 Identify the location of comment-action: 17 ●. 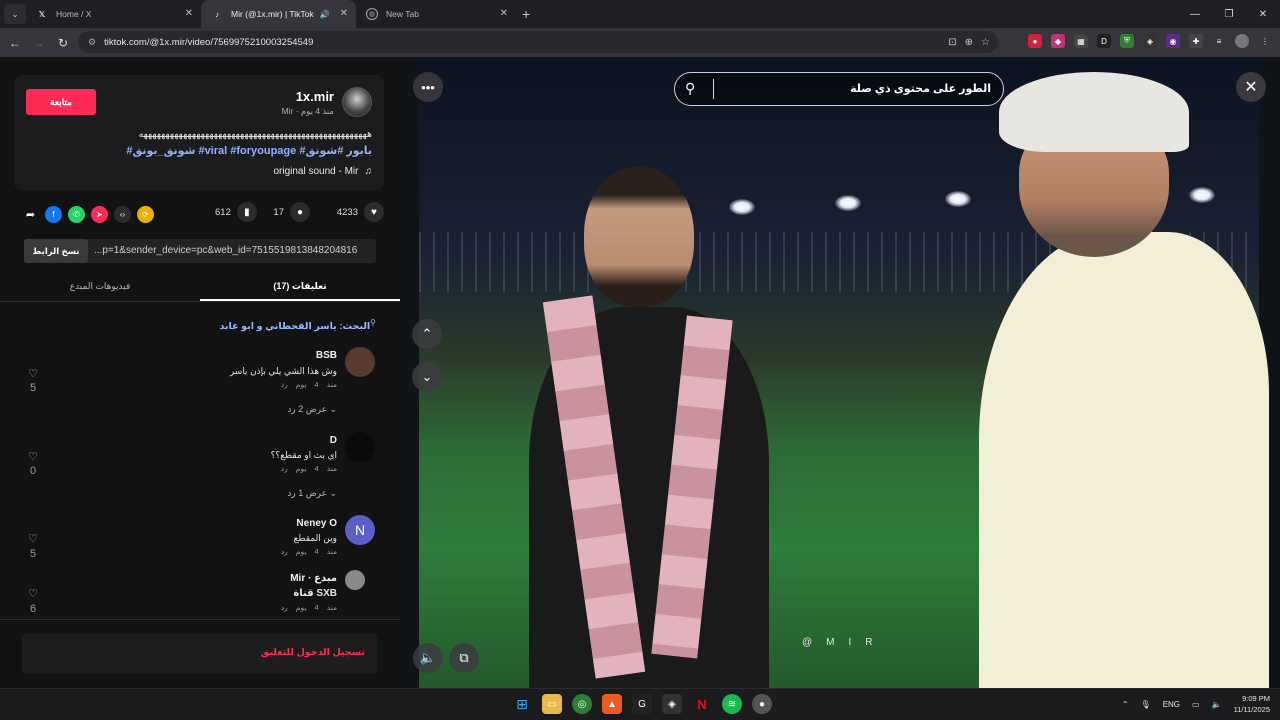
(291, 212).